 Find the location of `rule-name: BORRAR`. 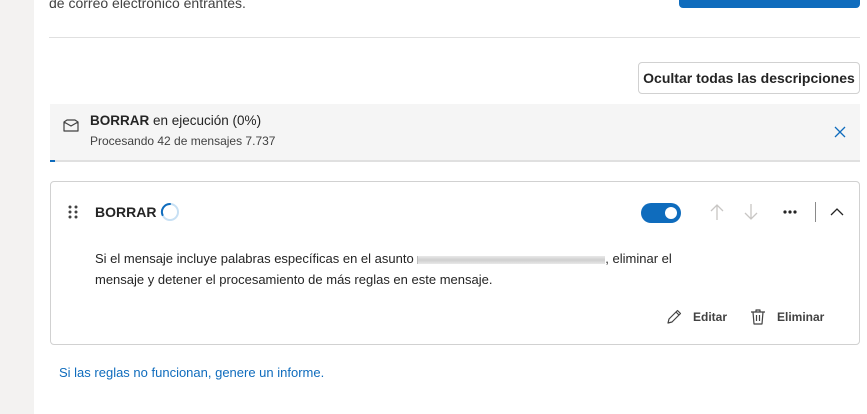

rule-name: BORRAR is located at coordinates (126, 212).